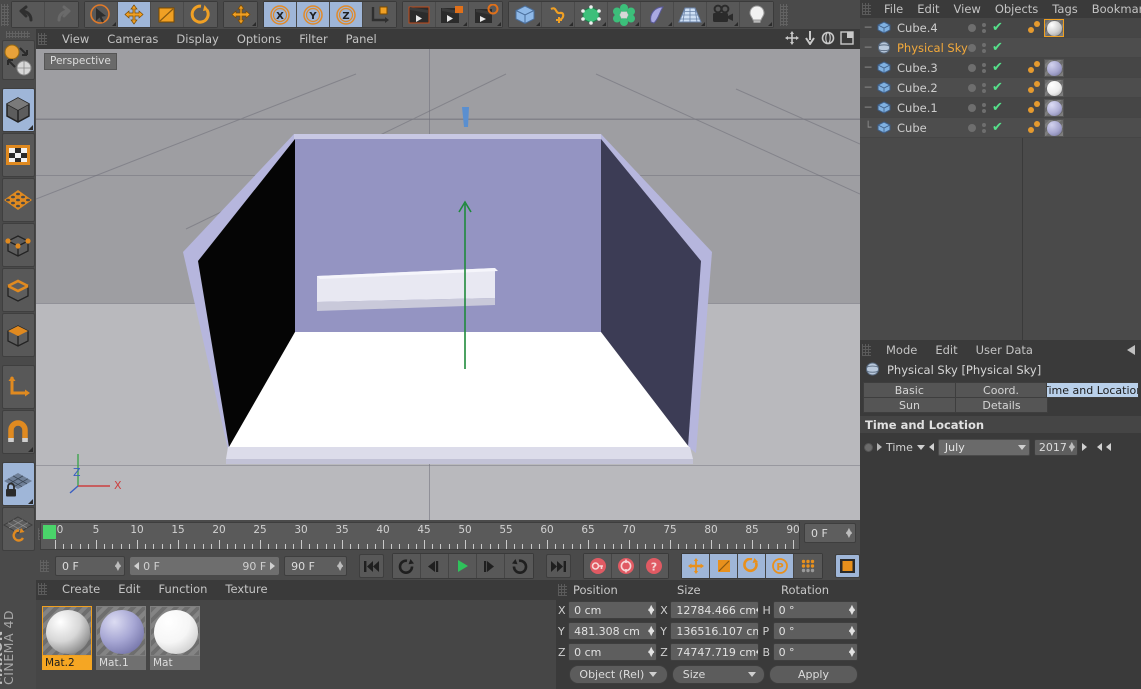 The width and height of the screenshot is (1141, 689). Describe the element at coordinates (485, 14) in the screenshot. I see `render-settings-button` at that location.